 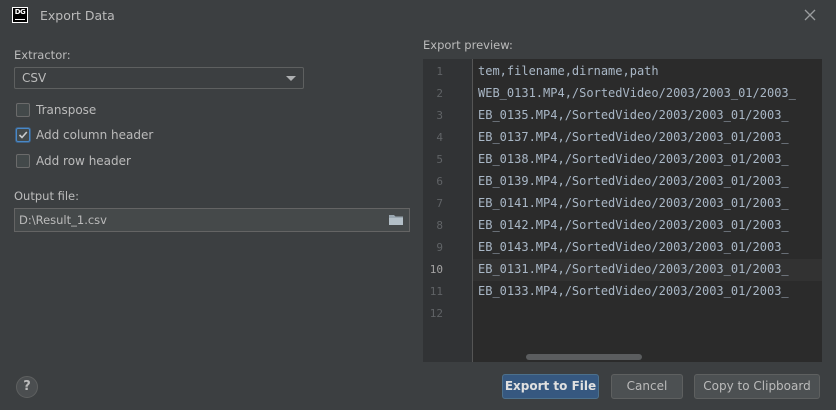 What do you see at coordinates (647, 386) in the screenshot?
I see `cancel-button: Cancel` at bounding box center [647, 386].